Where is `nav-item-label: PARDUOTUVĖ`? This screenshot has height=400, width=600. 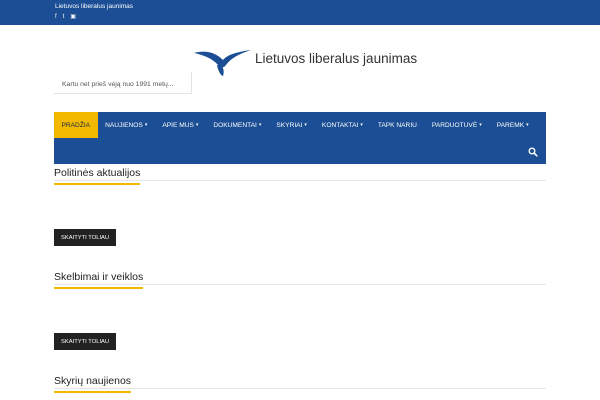 nav-item-label: PARDUOTUVĖ is located at coordinates (454, 125).